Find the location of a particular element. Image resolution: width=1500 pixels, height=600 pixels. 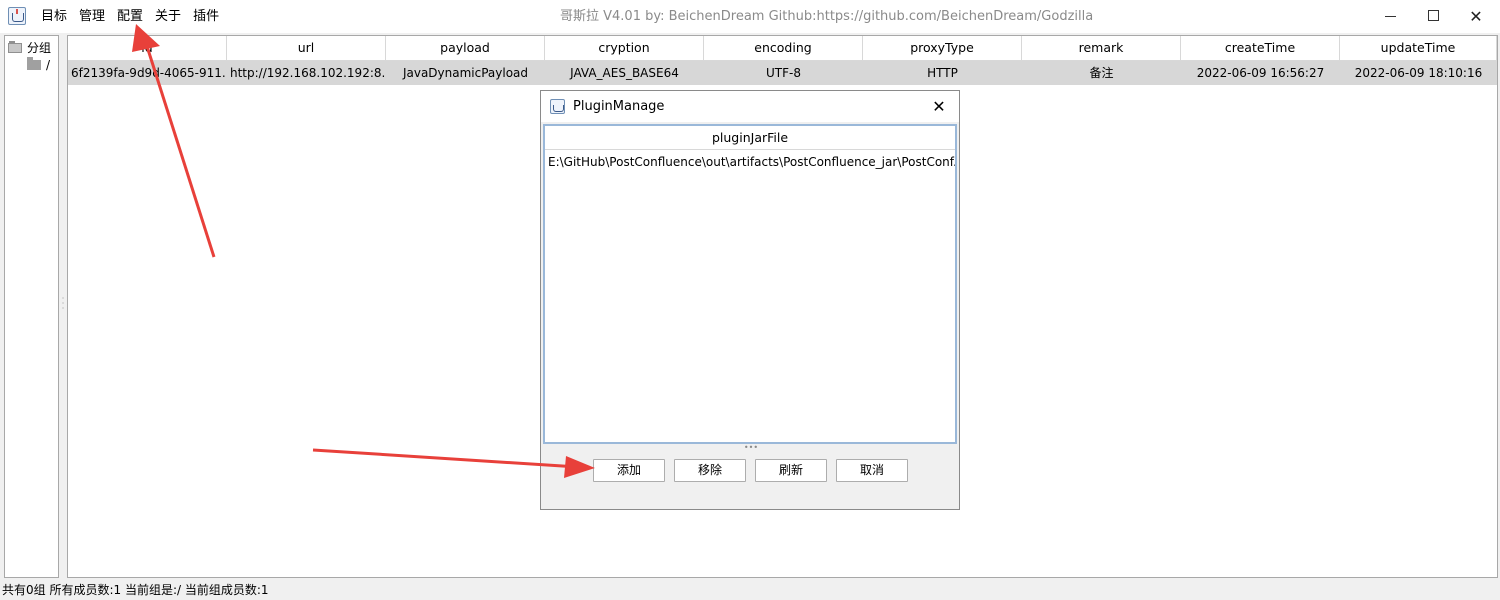

menu-about: 关于 is located at coordinates (168, 16).